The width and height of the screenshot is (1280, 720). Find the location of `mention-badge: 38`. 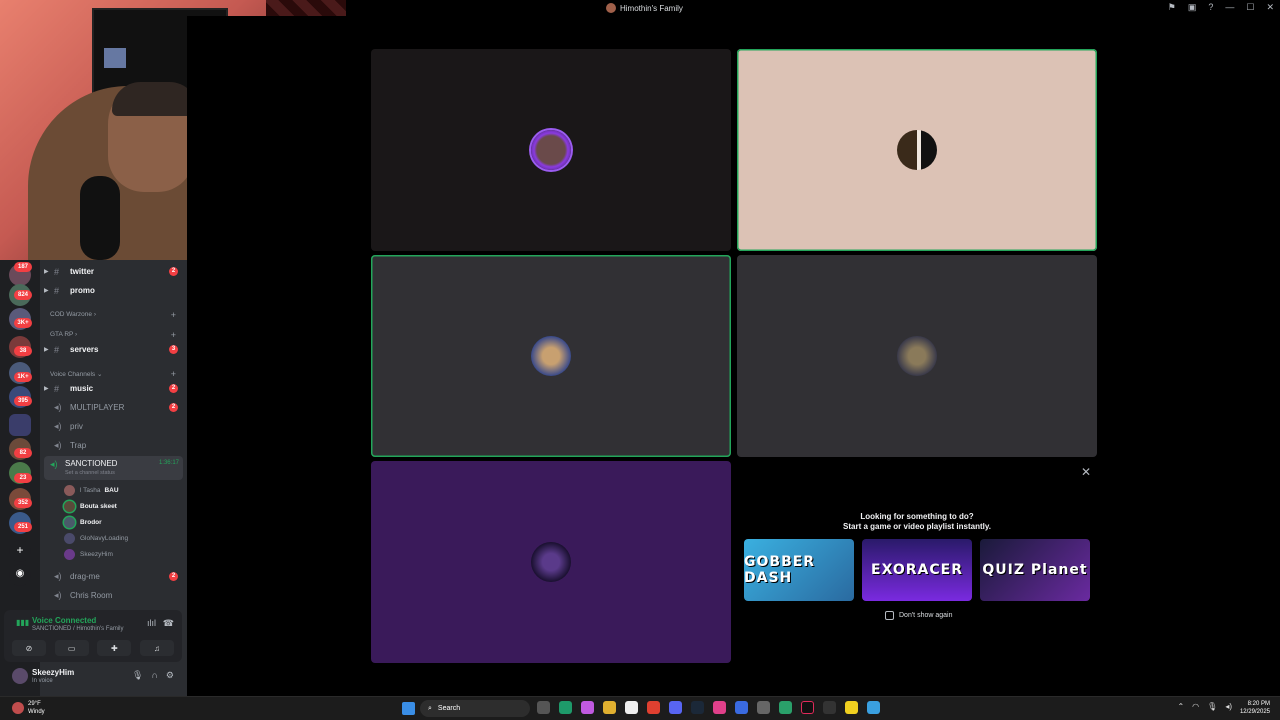

mention-badge: 38 is located at coordinates (23, 351).